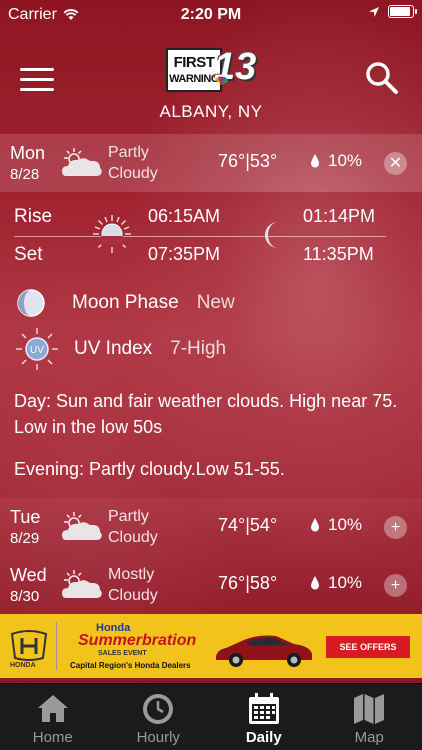 Image resolution: width=422 pixels, height=750 pixels. I want to click on tab-daily: Daily, so click(264, 717).